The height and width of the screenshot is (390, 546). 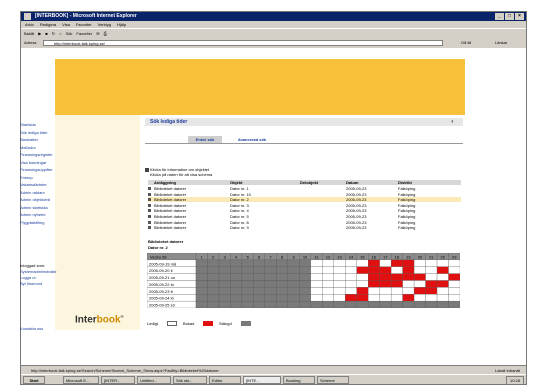 I want to click on menu-favoriter: Favoriter, so click(x=84, y=24).